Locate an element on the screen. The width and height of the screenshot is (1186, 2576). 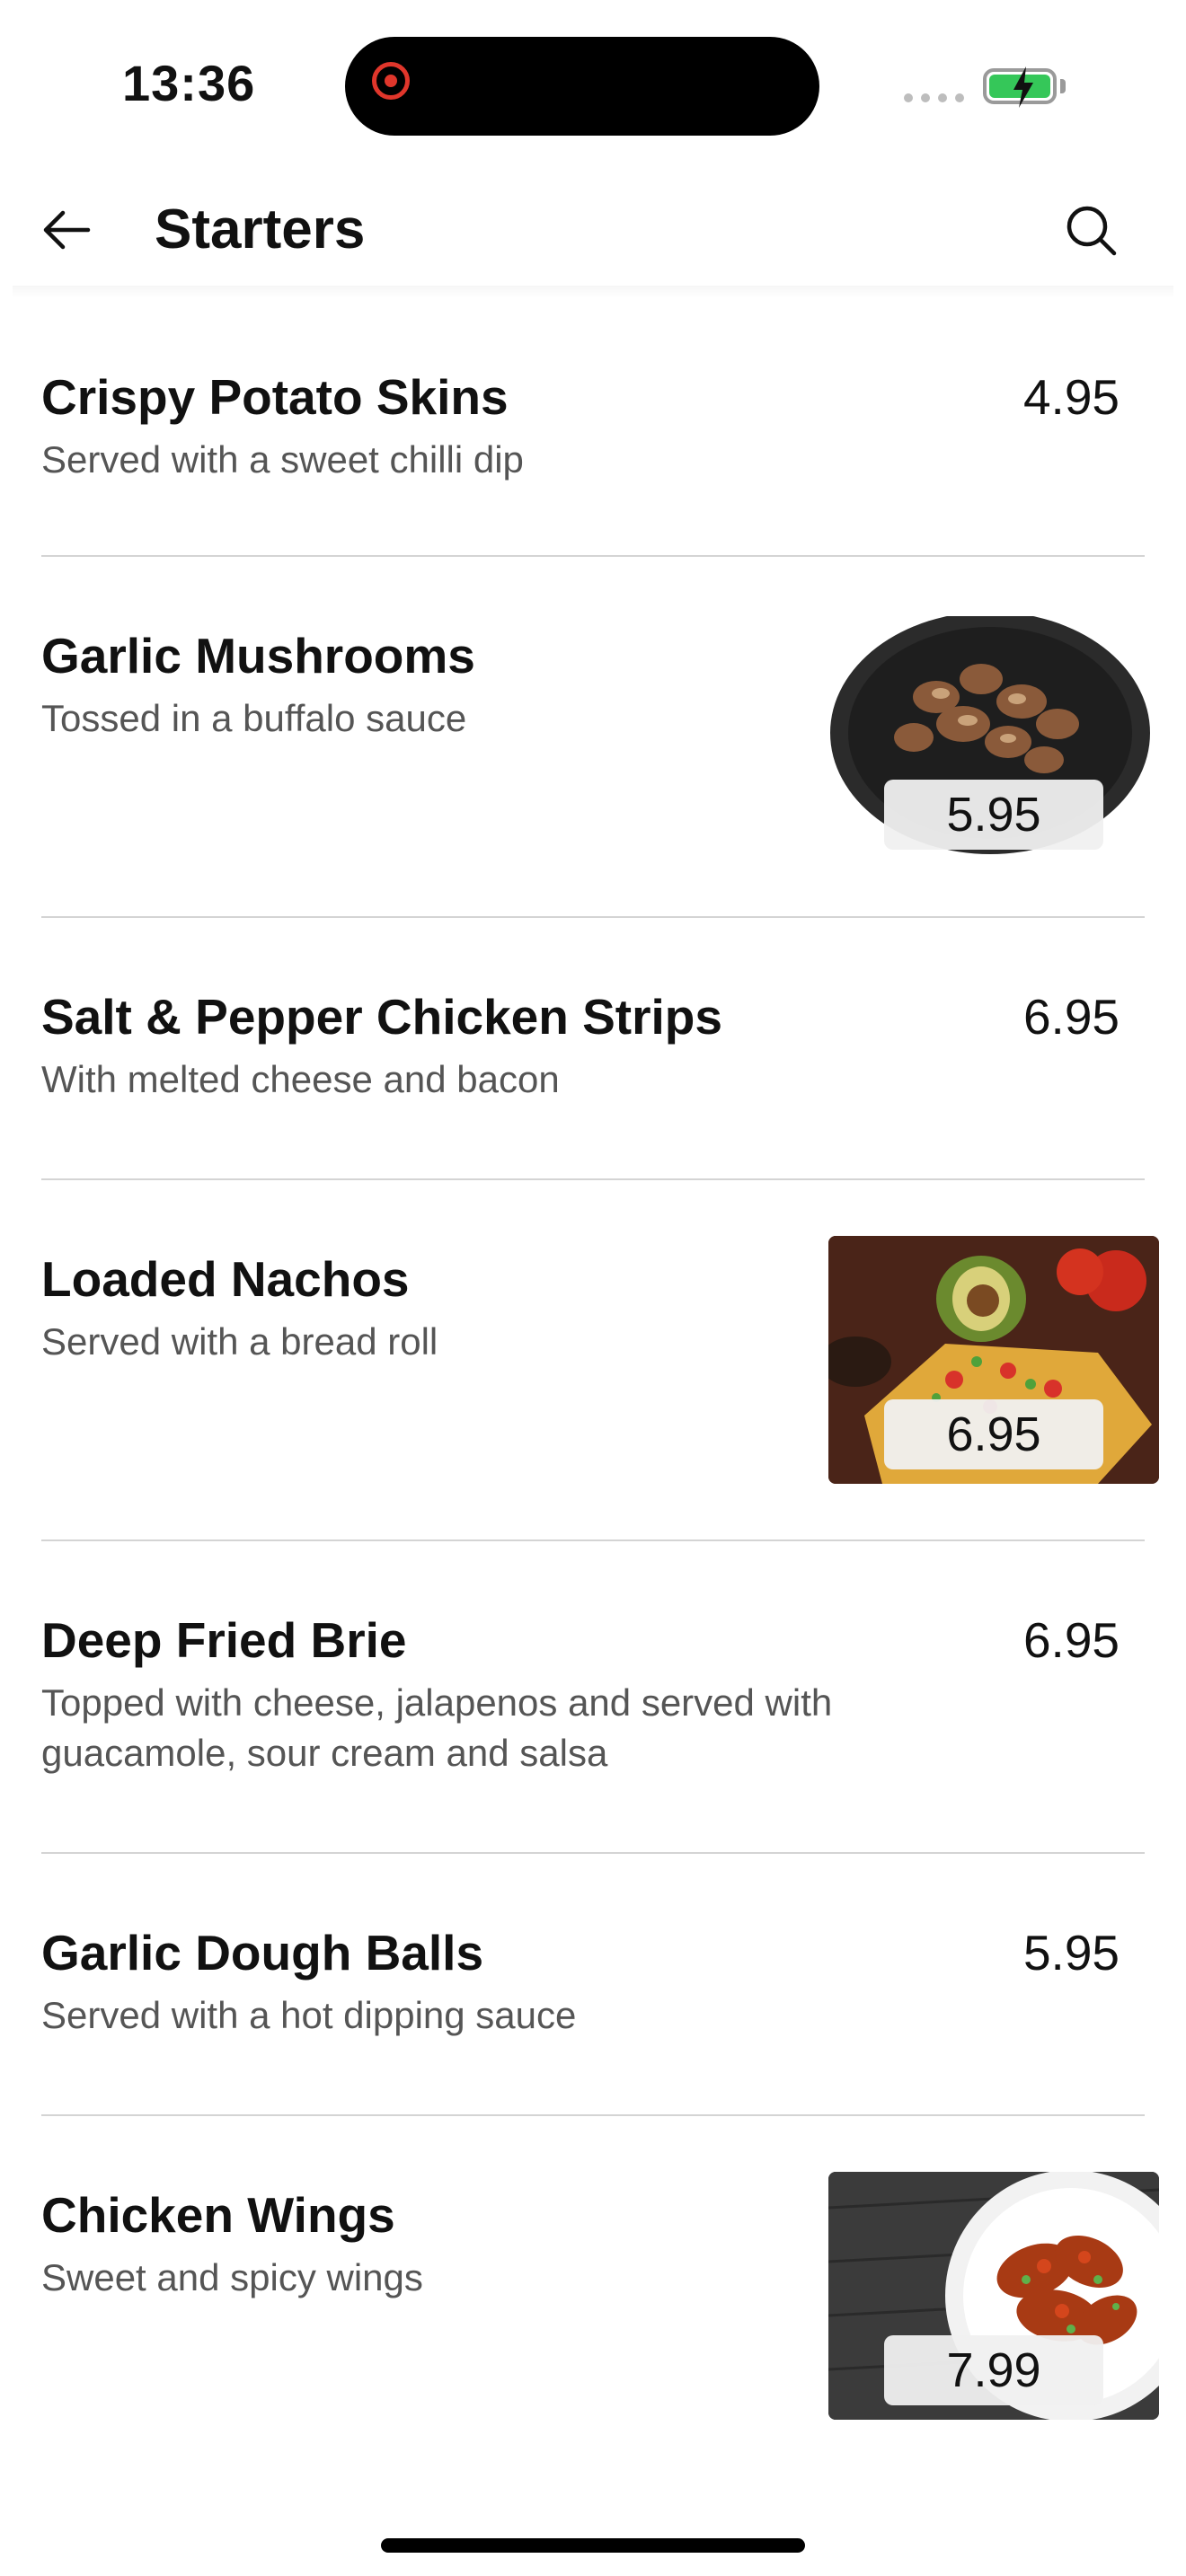
app-header: Starters is located at coordinates (593, 229).